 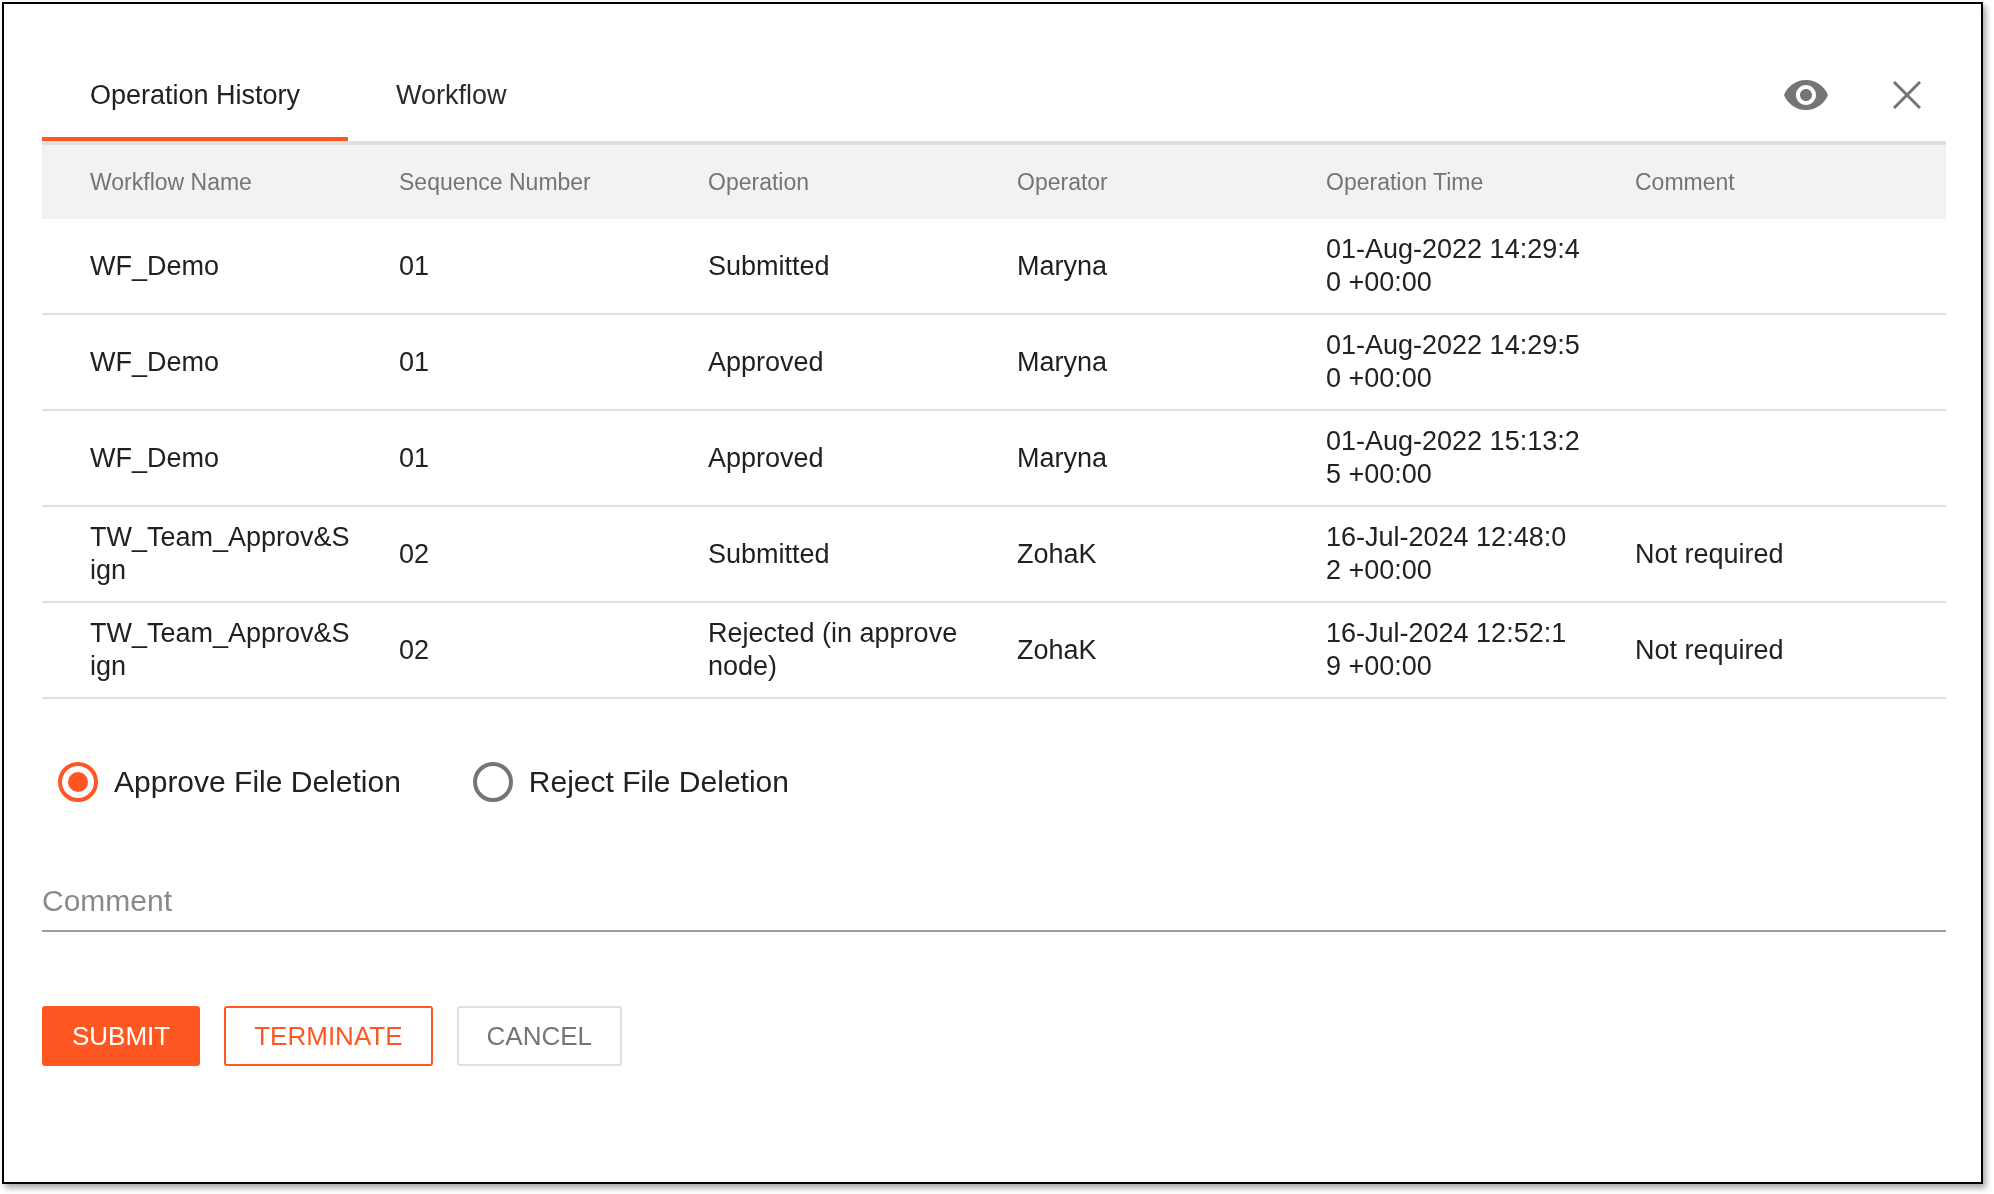 I want to click on table-cell-text: 16-Jul-2024 12:52:19 +00:00, so click(x=1447, y=650).